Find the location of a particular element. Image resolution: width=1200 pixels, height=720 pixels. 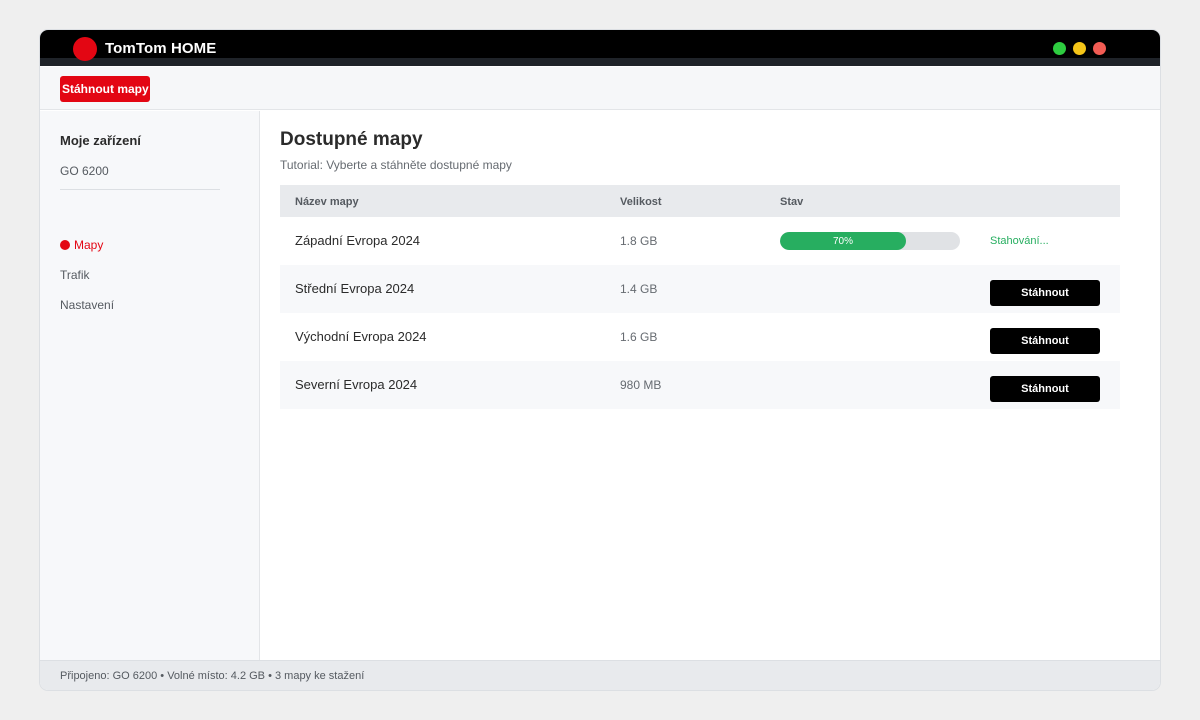

map-name: Východní Evropa 2024 is located at coordinates (361, 336).